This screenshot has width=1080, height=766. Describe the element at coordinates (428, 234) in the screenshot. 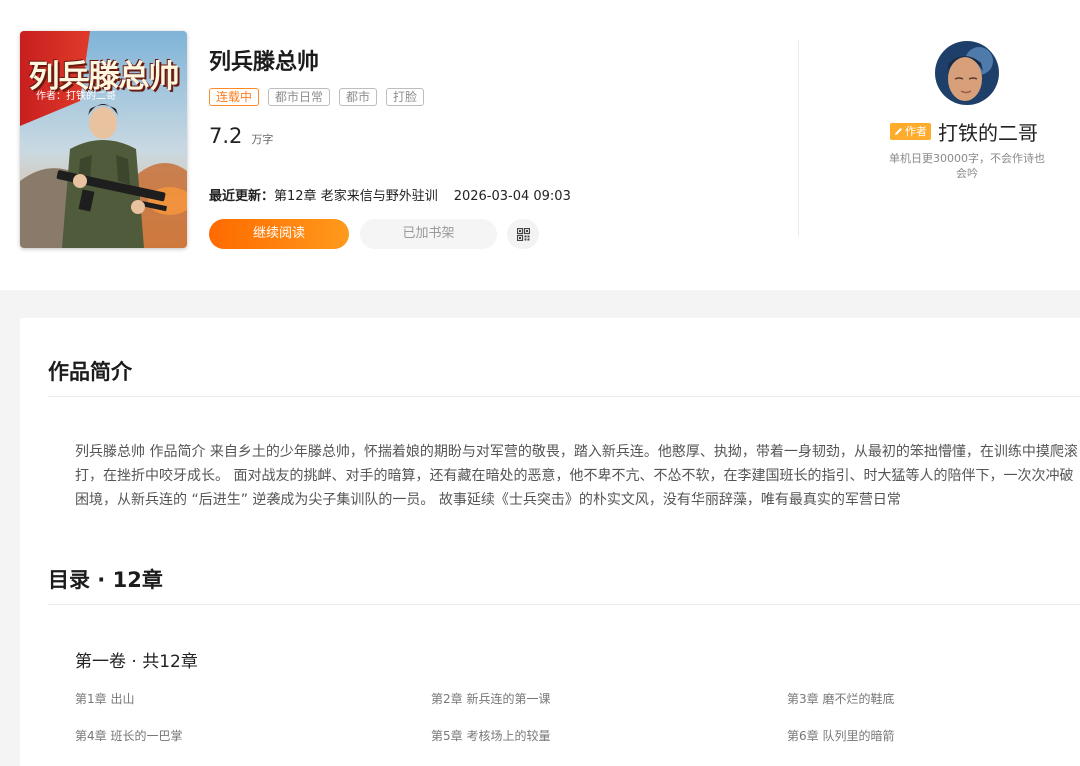

I see `bookshelf-button: 已加书架` at that location.